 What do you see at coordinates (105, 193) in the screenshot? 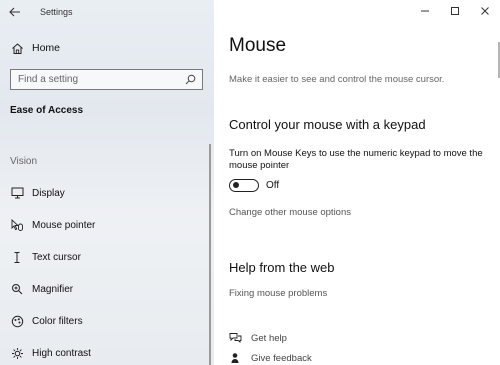
I see `sidebar-item-display: Display` at bounding box center [105, 193].